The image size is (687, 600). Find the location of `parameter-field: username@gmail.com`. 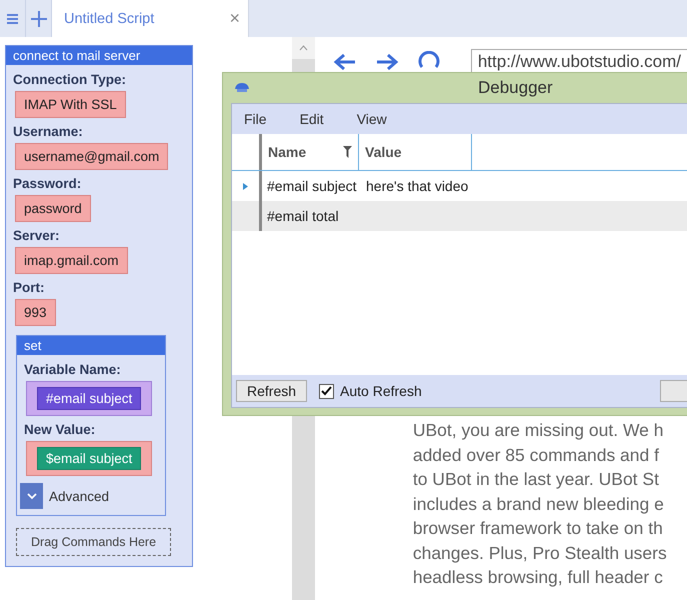

parameter-field: username@gmail.com is located at coordinates (91, 156).